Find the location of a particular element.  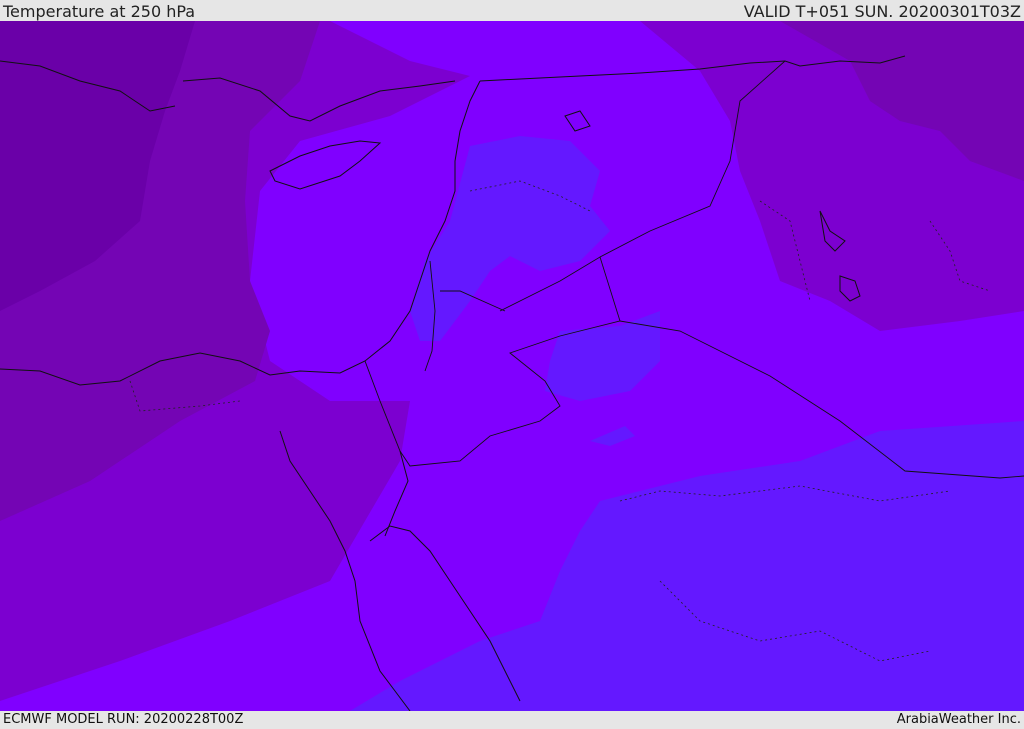

credit-label: ArabiaWeather Inc. is located at coordinates (958, 719).